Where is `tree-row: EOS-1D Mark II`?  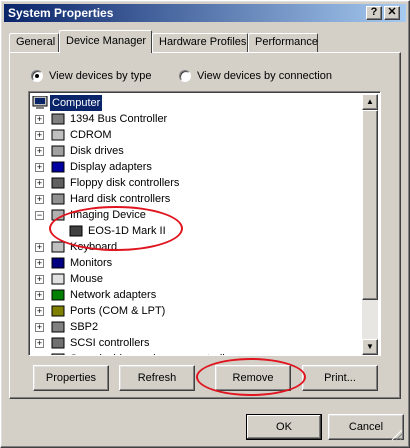
tree-row: EOS-1D Mark II is located at coordinates (196, 231).